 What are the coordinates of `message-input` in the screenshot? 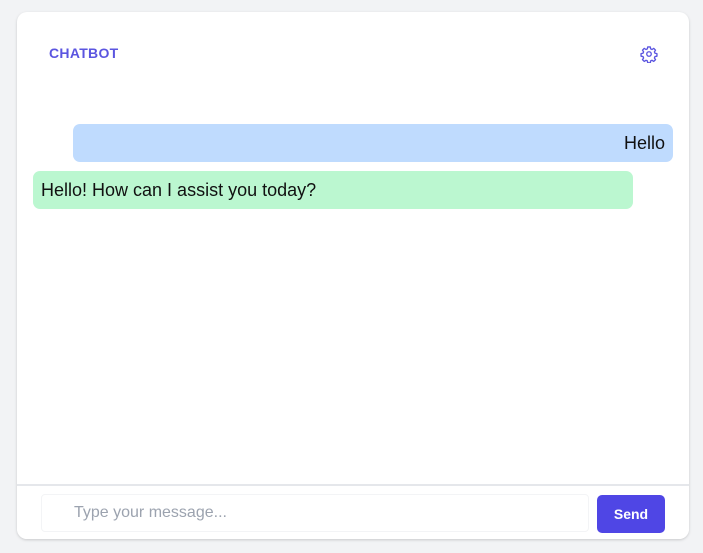 It's located at (315, 513).